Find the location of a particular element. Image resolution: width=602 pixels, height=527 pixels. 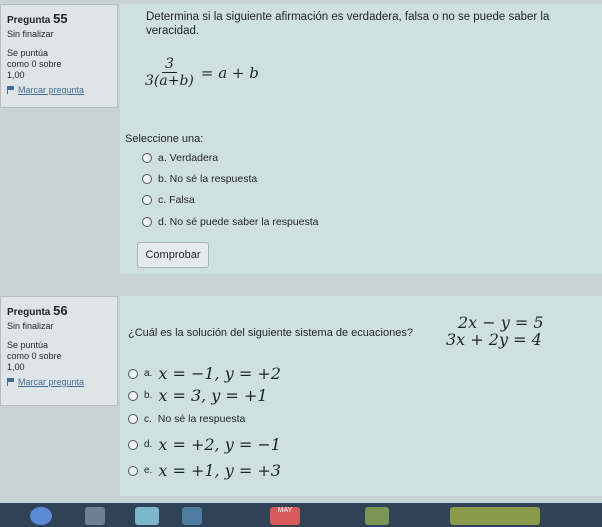

q55-score-max: 1,00 is located at coordinates (16, 75).